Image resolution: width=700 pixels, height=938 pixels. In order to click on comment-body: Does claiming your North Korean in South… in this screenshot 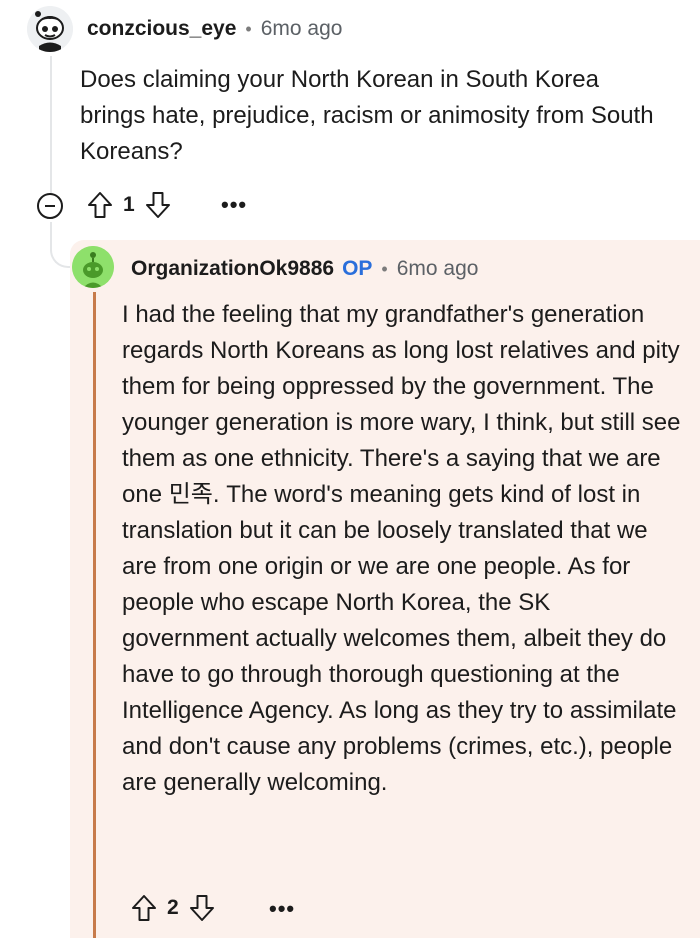, I will do `click(367, 115)`.